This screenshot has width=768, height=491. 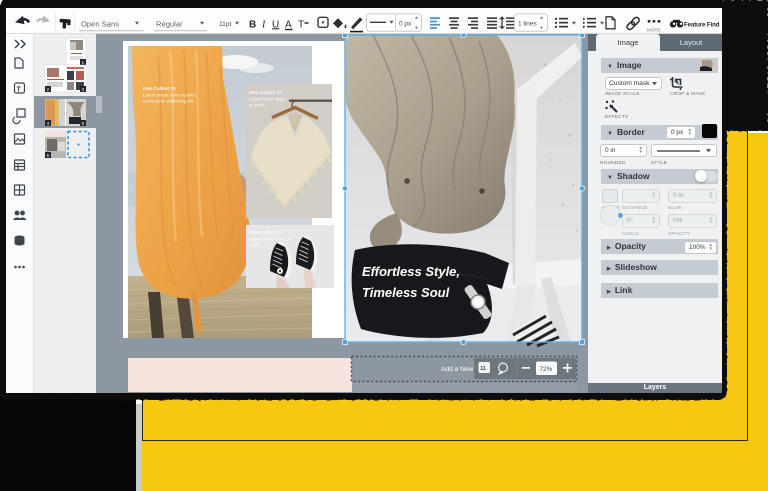 I want to click on svg-text: 1 lines, so click(x=528, y=23).